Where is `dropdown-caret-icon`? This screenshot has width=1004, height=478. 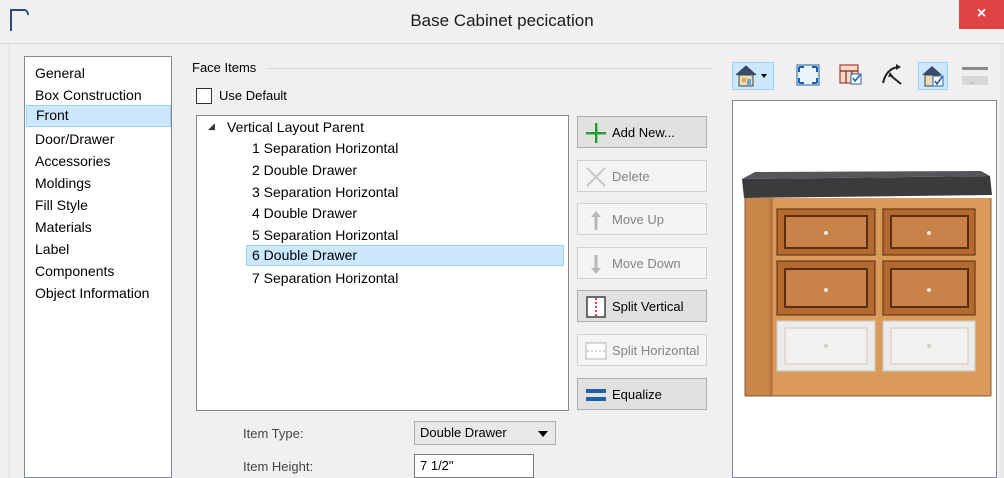 dropdown-caret-icon is located at coordinates (543, 434).